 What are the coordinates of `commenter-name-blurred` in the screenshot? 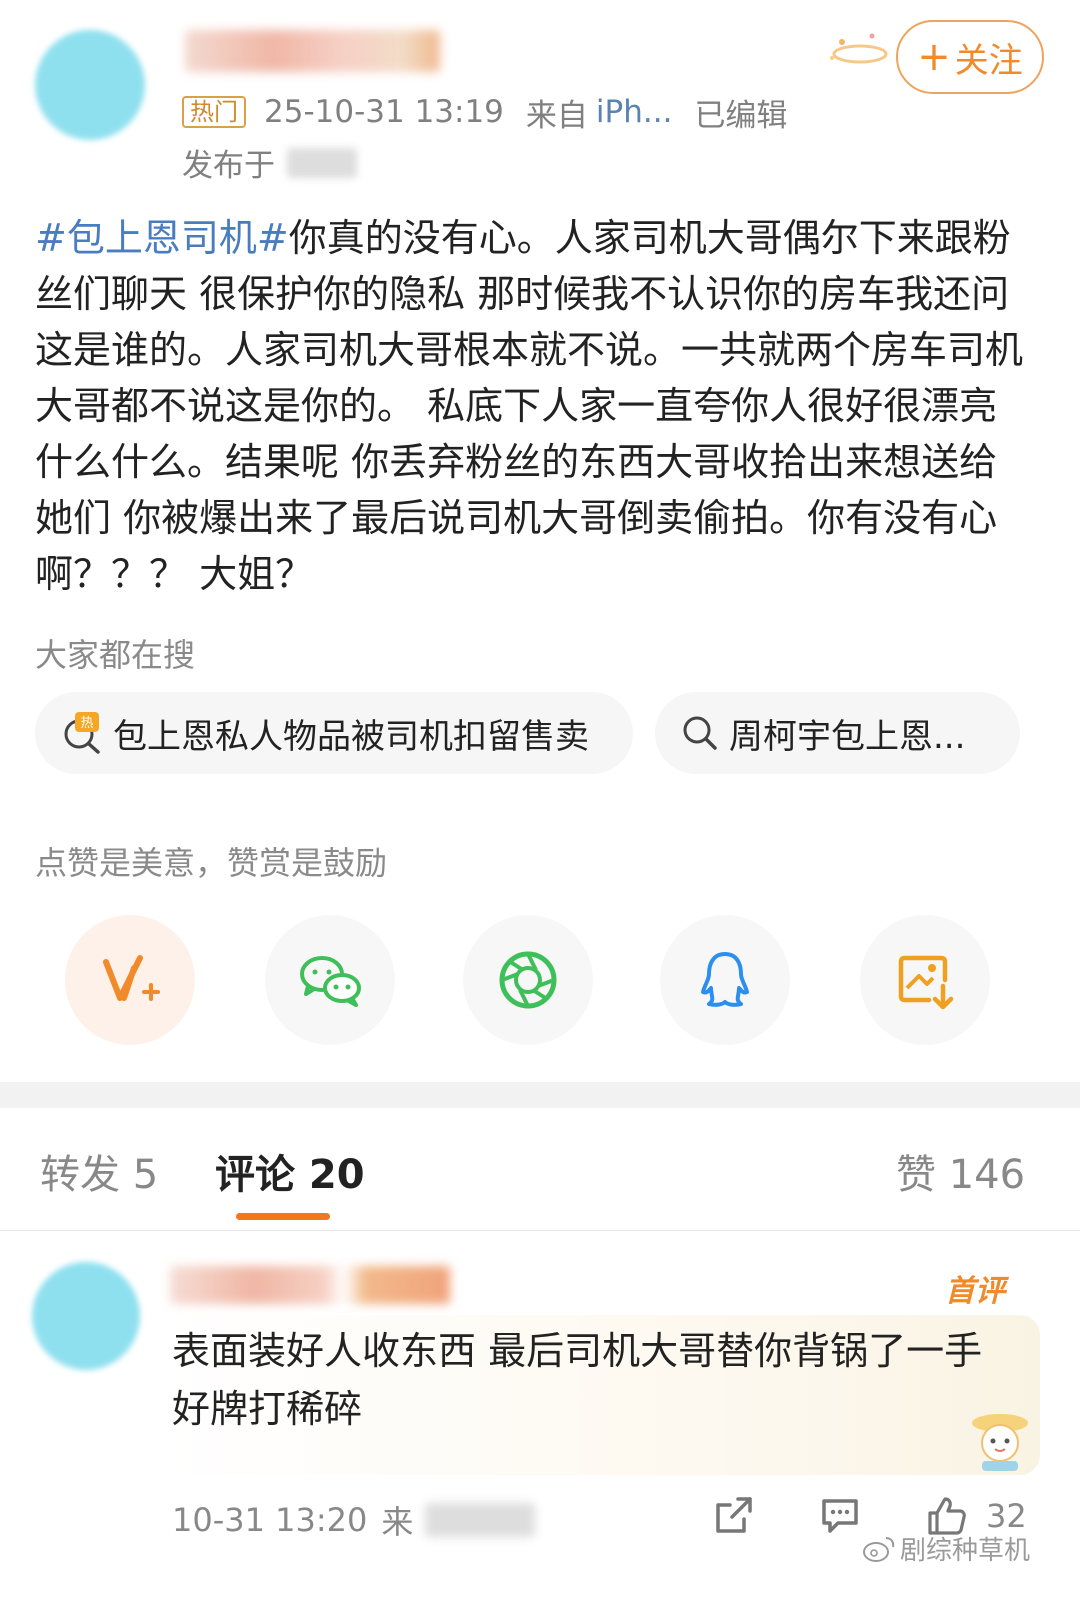 It's located at (310, 1285).